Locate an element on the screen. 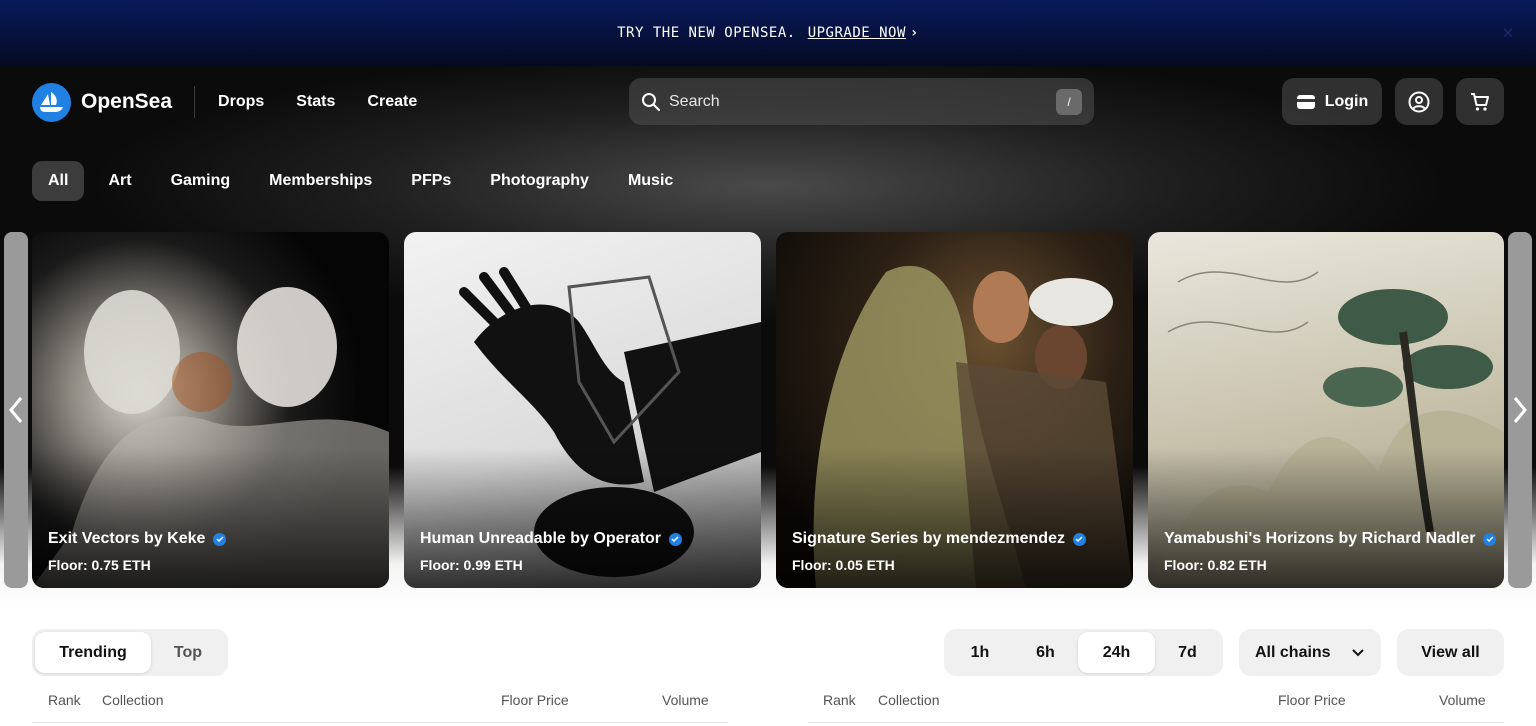 Image resolution: width=1536 pixels, height=726 pixels. nav-stats: Stats is located at coordinates (315, 102).